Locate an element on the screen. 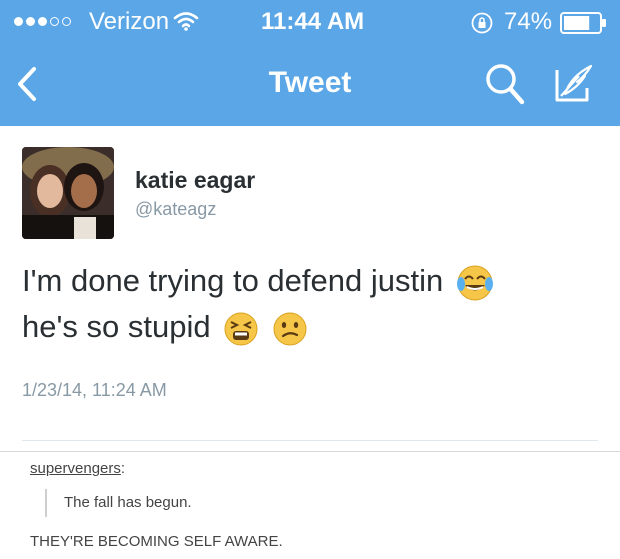 This screenshot has width=620, height=559. compose-icon is located at coordinates (573, 84).